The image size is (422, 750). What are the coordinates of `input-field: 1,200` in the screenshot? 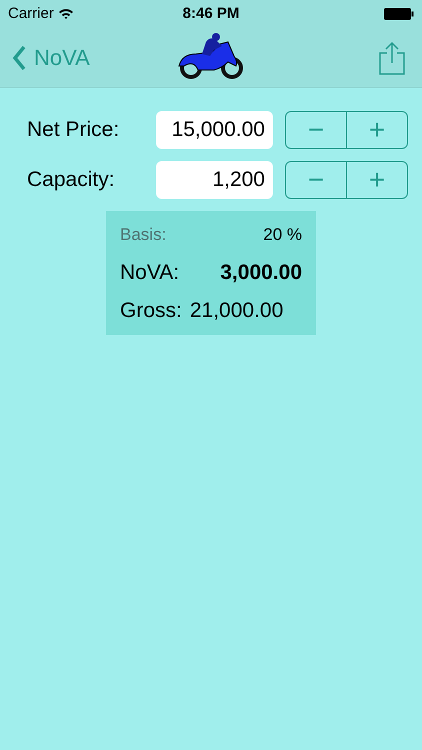 It's located at (214, 180).